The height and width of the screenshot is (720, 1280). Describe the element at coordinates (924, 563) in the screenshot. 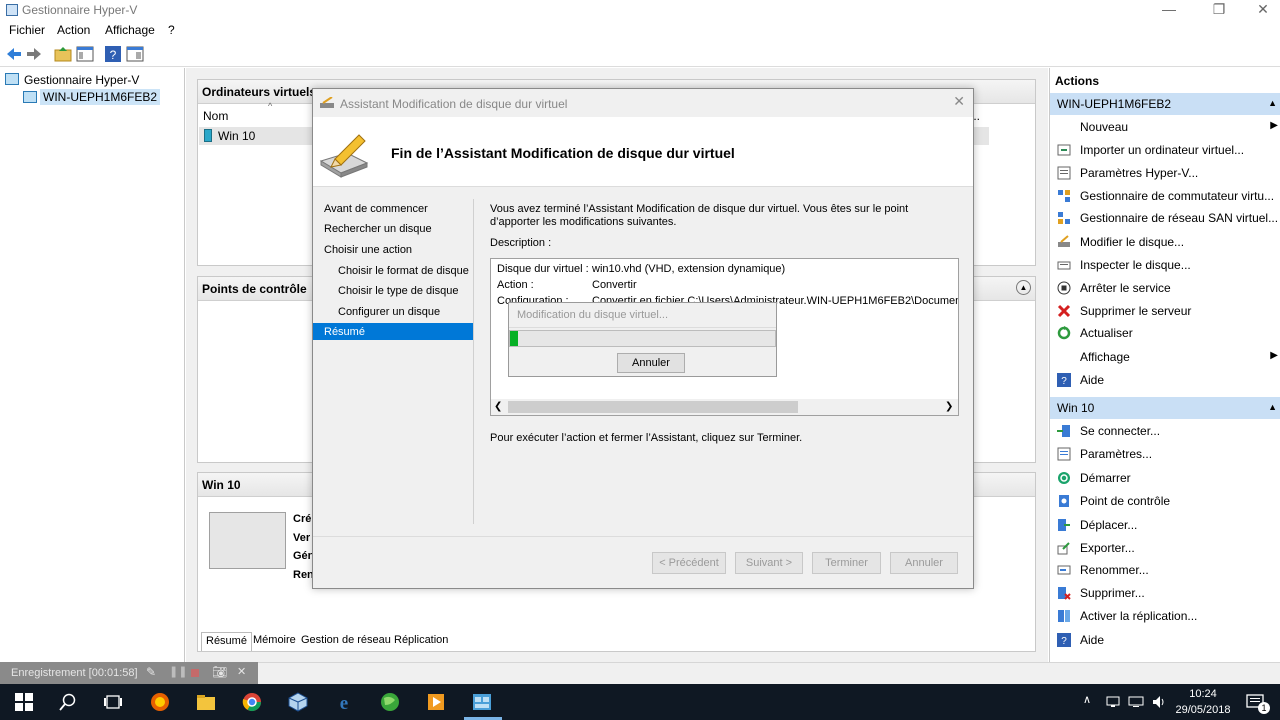

I see `wizard-cancel-button: Annuler` at that location.